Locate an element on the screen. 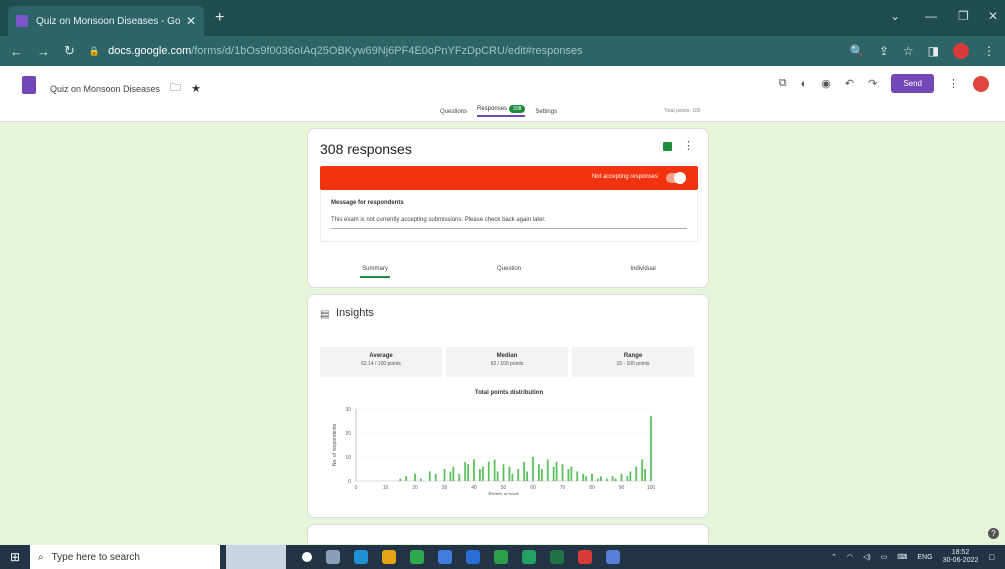 This screenshot has width=1005, height=569. network-icon: ◠ is located at coordinates (850, 557).